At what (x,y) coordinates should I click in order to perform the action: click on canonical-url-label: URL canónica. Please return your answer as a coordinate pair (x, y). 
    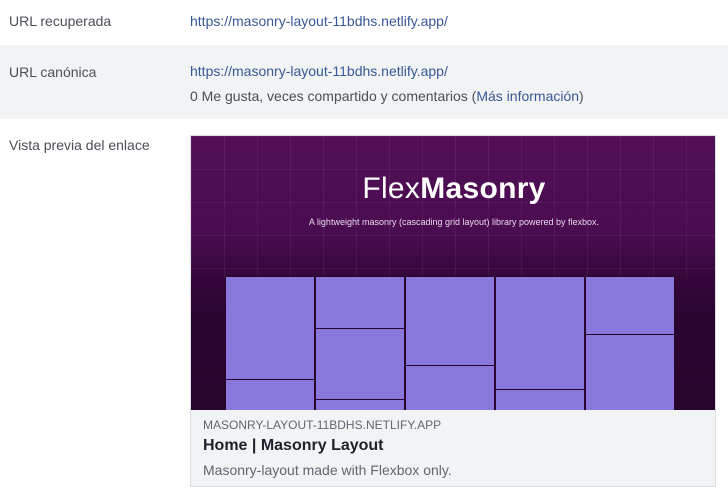
    Looking at the image, I should click on (53, 72).